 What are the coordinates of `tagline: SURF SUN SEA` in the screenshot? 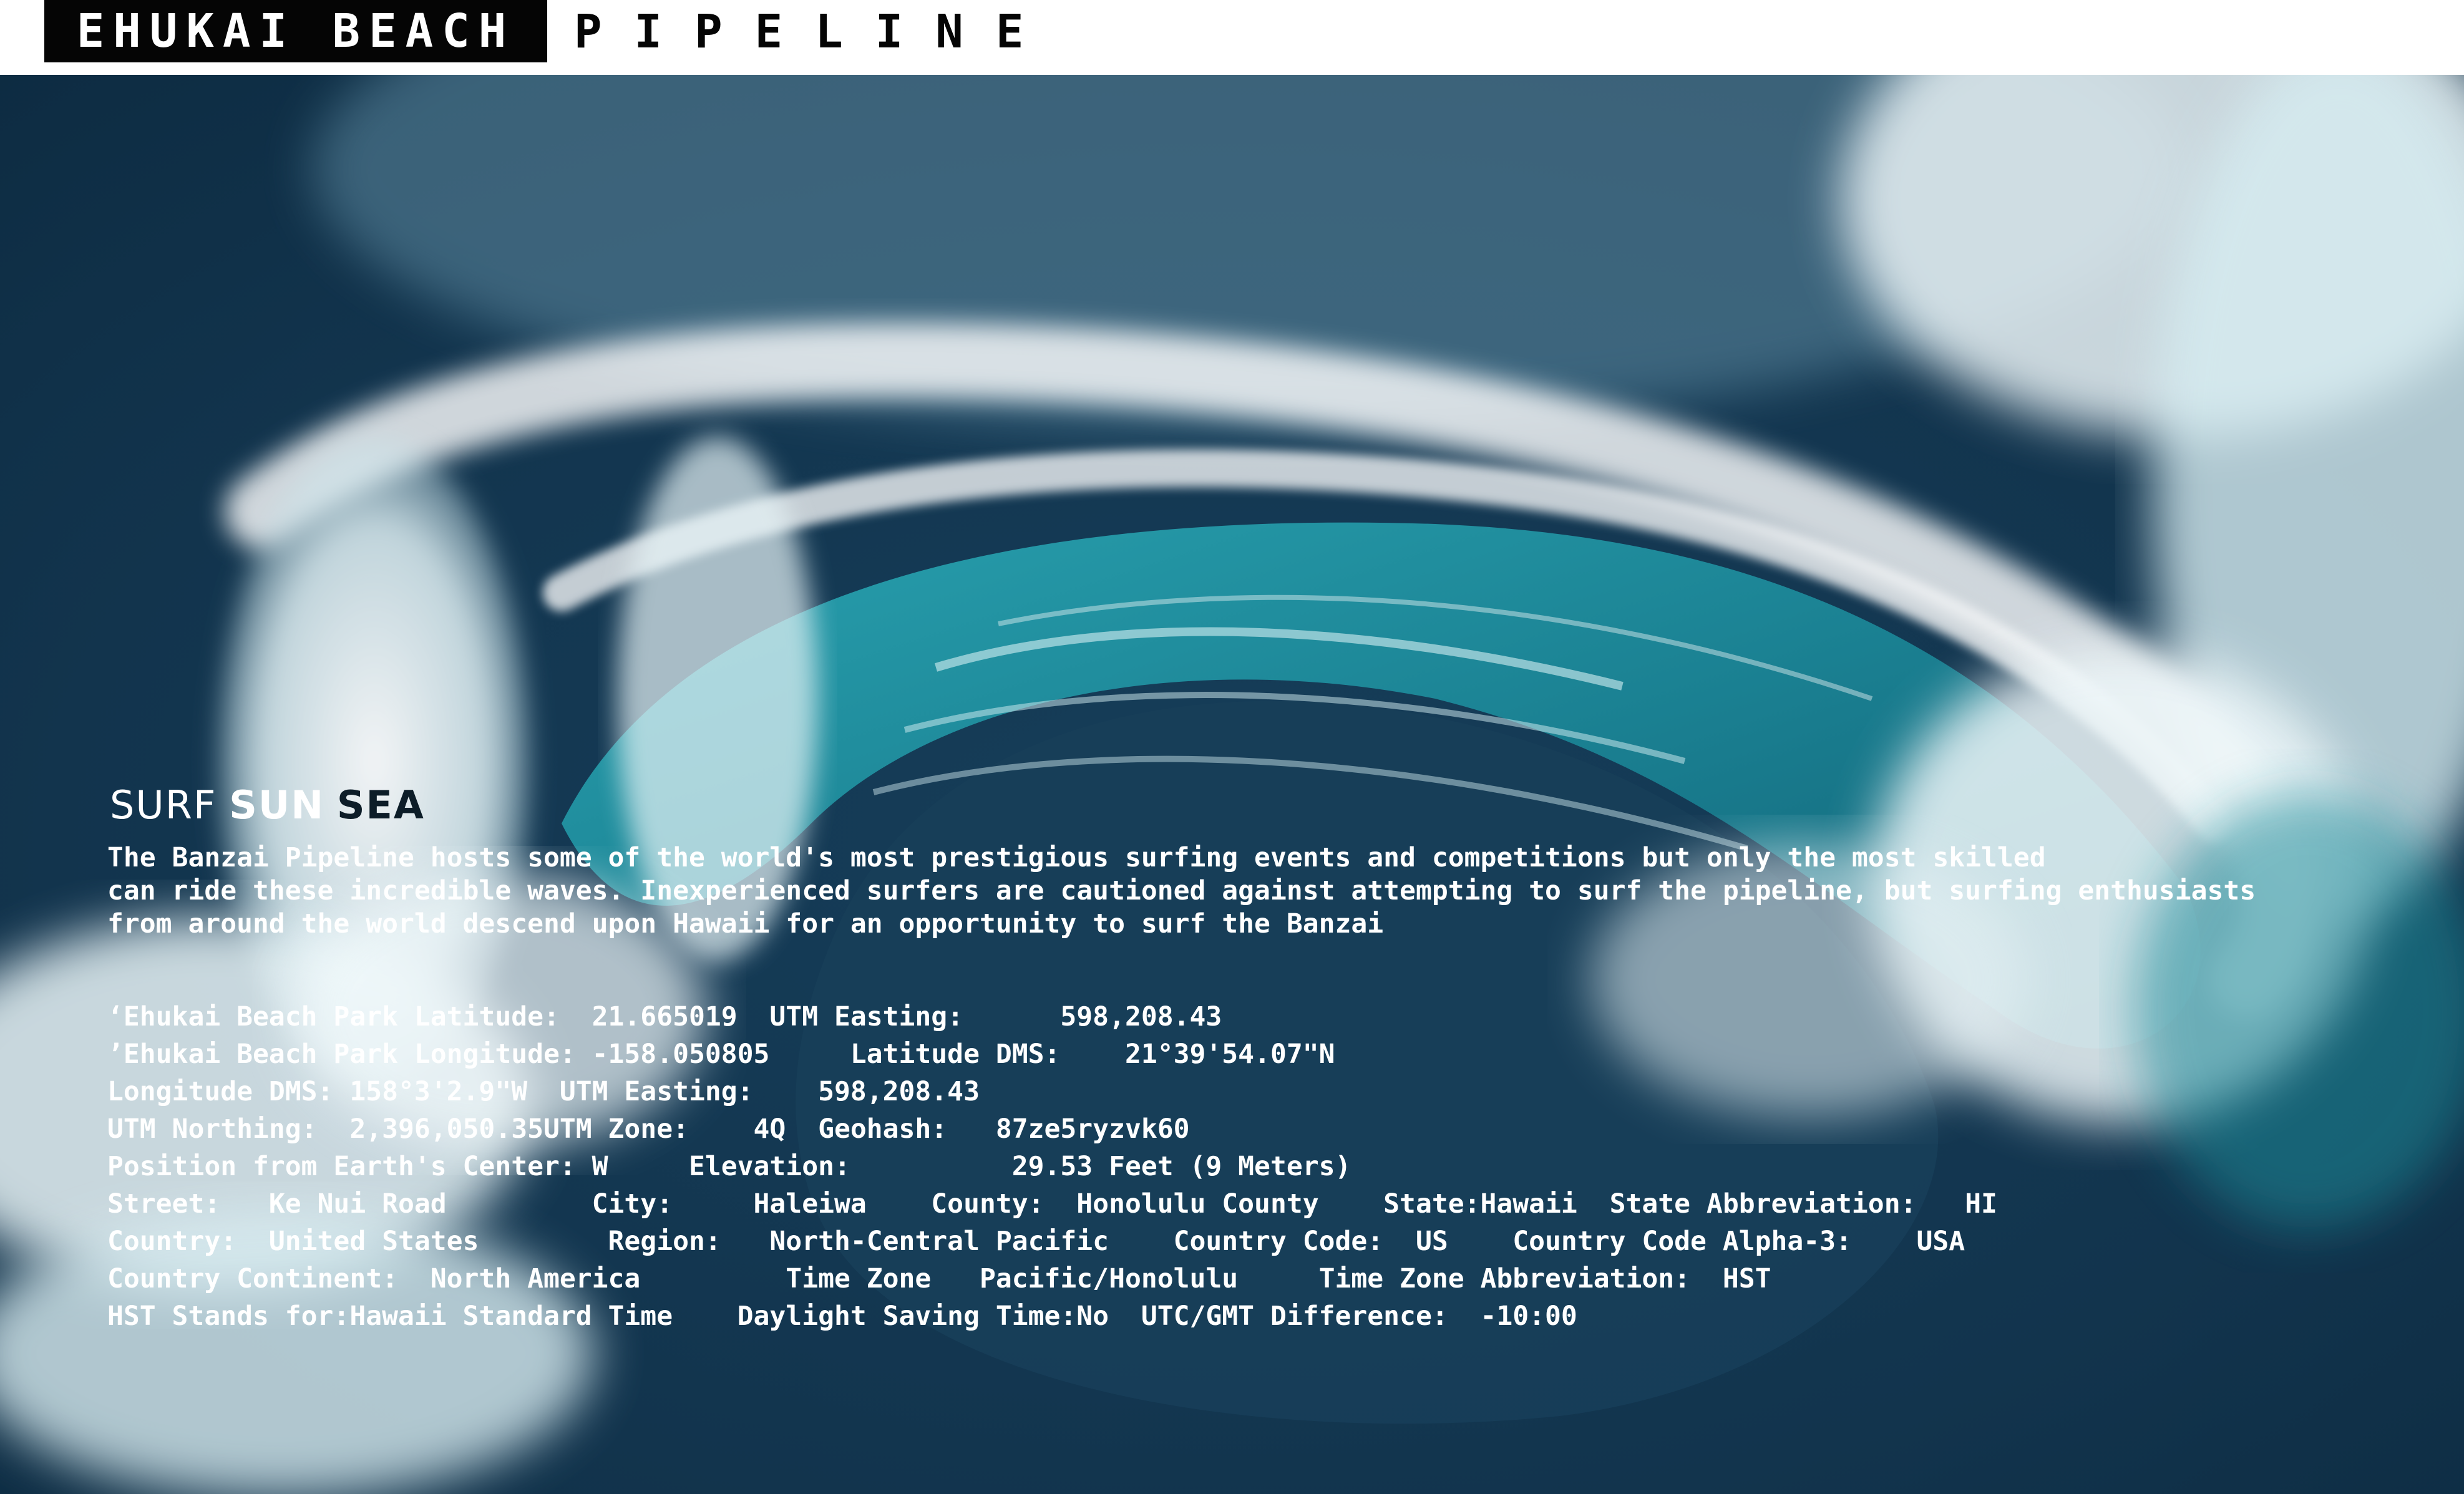 It's located at (1263, 805).